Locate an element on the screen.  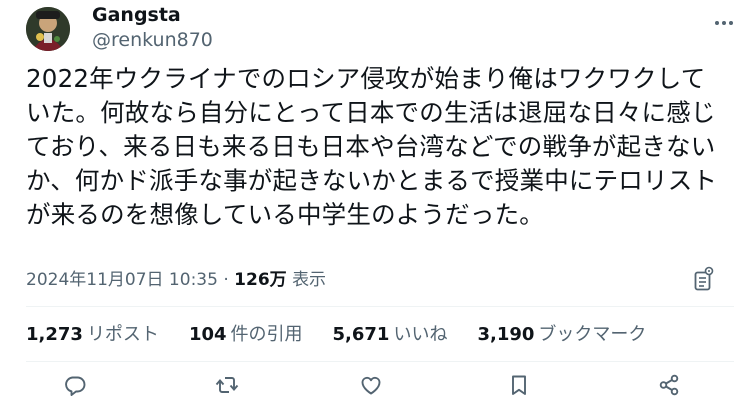
tweet-line: いた。何故なら自分にとって日本での生活は退屈な日々に感じ is located at coordinates (371, 112).